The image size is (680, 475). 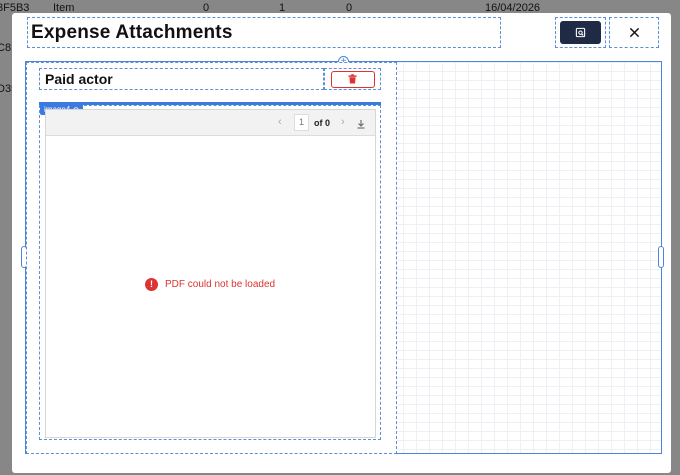 I want to click on delete-attachment-button, so click(x=352, y=79).